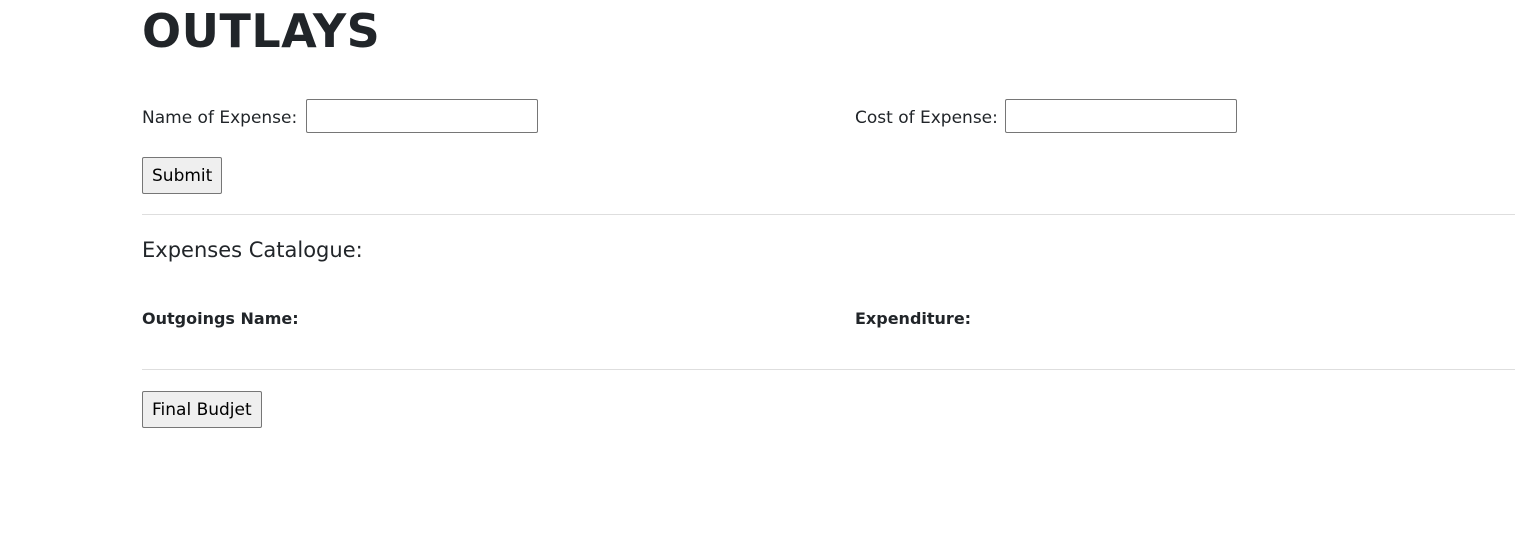 The width and height of the screenshot is (1515, 554). What do you see at coordinates (926, 118) in the screenshot?
I see `expense-cost-label: Cost of Expense:` at bounding box center [926, 118].